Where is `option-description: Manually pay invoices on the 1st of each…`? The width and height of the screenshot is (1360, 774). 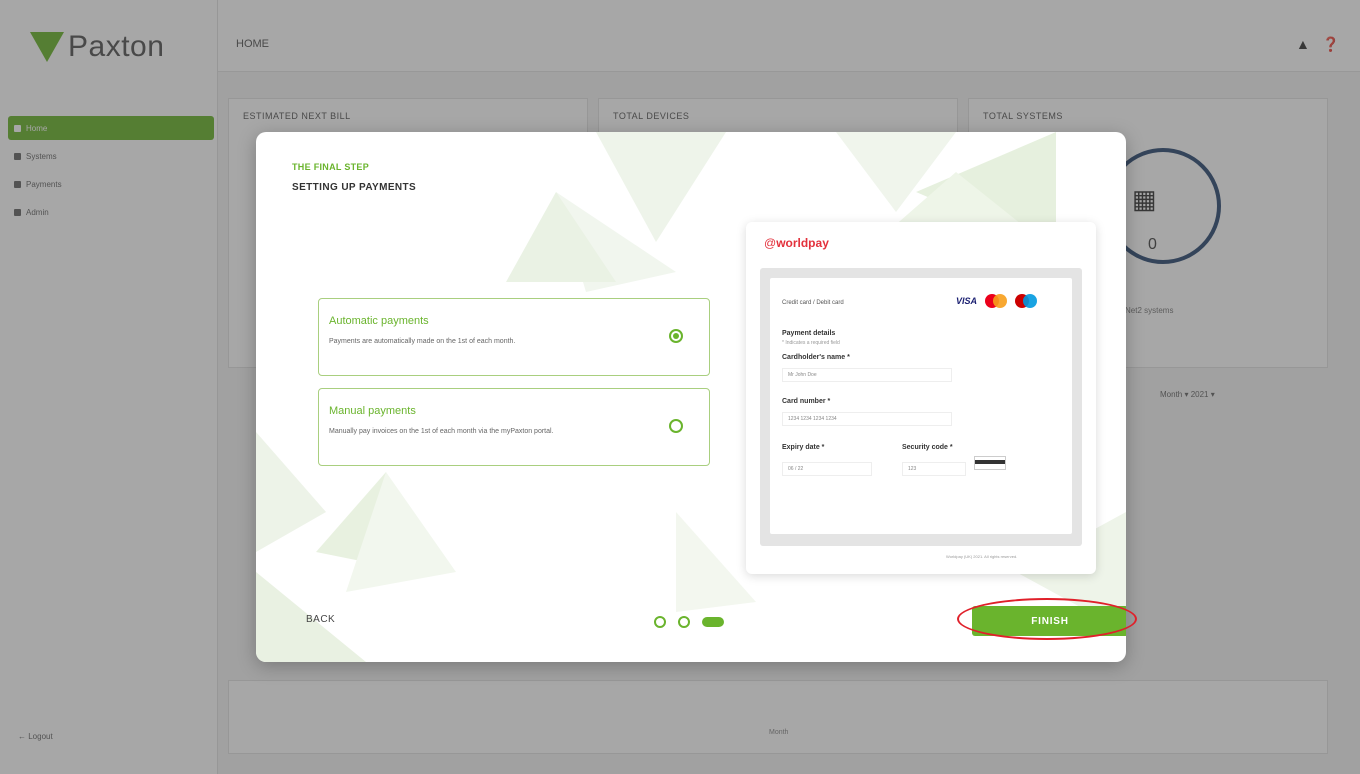
option-description: Manually pay invoices on the 1st of each… is located at coordinates (441, 431).